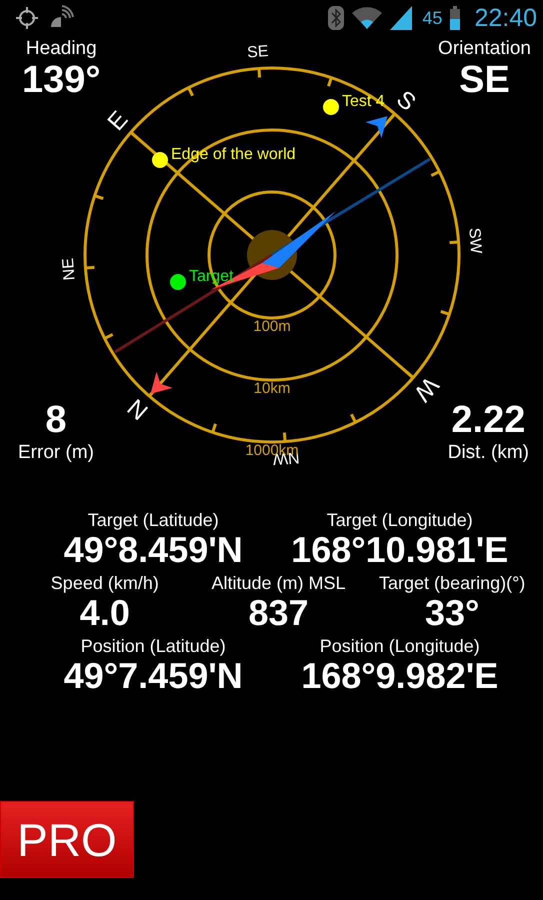 The height and width of the screenshot is (900, 543). What do you see at coordinates (367, 18) in the screenshot?
I see `wifi-icon` at bounding box center [367, 18].